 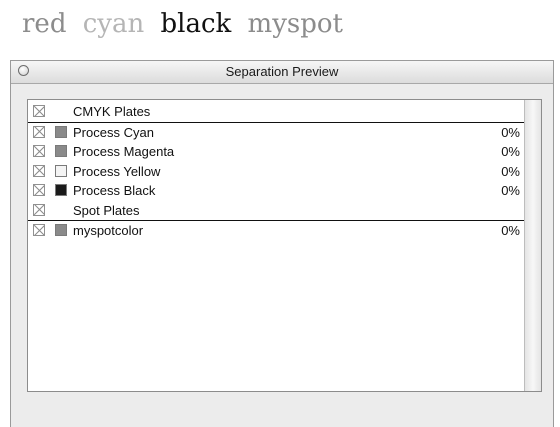 What do you see at coordinates (196, 24) in the screenshot?
I see `word-black: black` at bounding box center [196, 24].